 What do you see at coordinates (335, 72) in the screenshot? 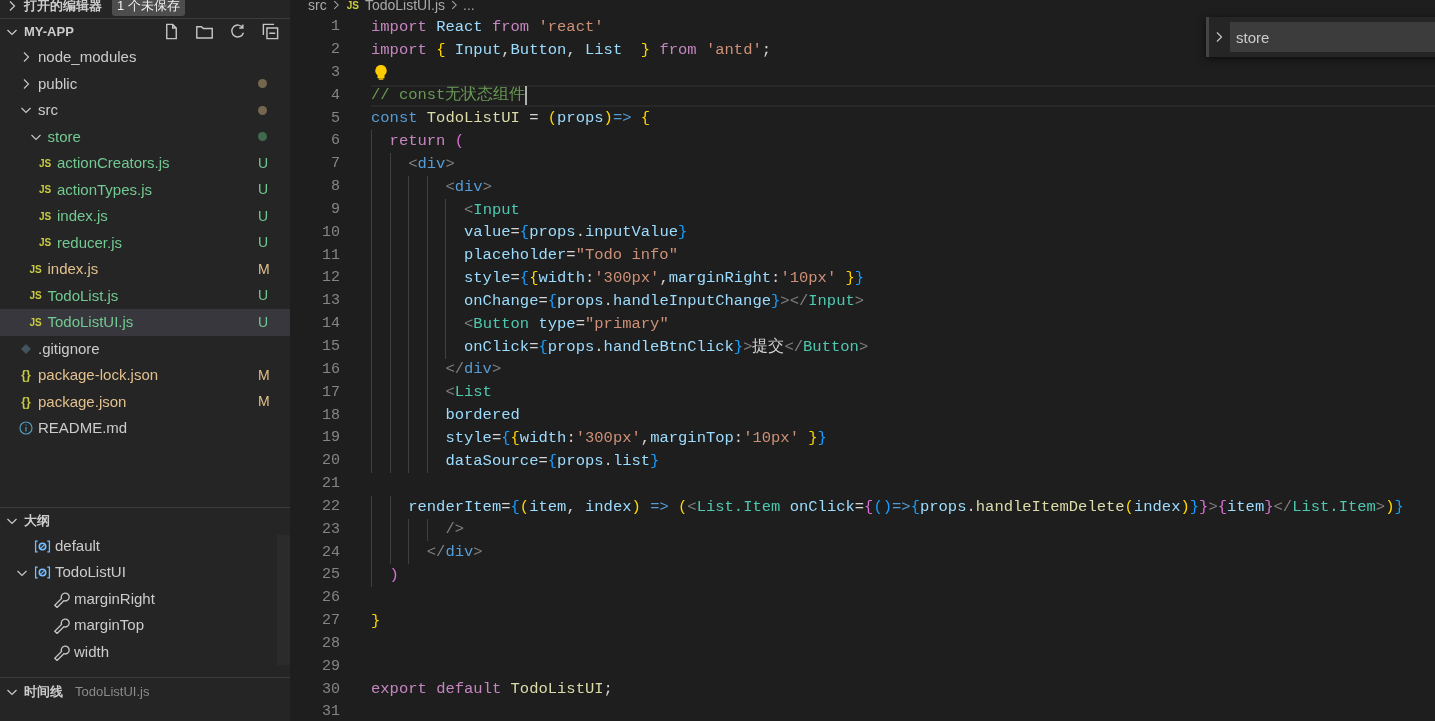
I see `line-number: 3` at bounding box center [335, 72].